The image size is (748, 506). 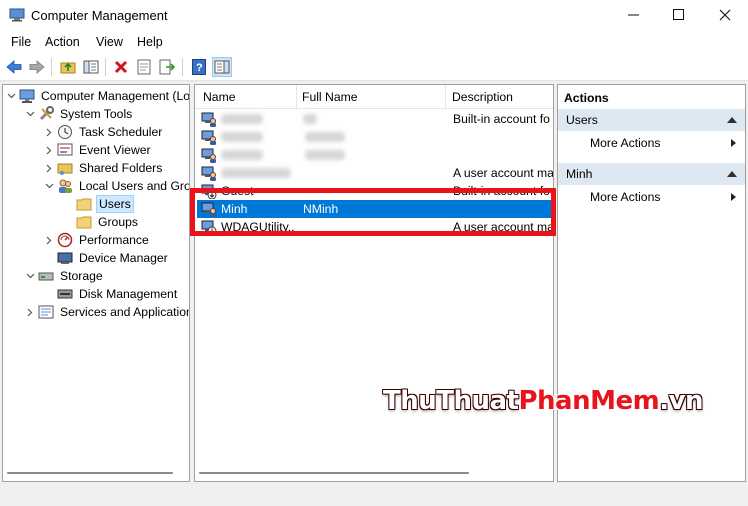 I want to click on cell-description: Built-in account fo, so click(x=501, y=191).